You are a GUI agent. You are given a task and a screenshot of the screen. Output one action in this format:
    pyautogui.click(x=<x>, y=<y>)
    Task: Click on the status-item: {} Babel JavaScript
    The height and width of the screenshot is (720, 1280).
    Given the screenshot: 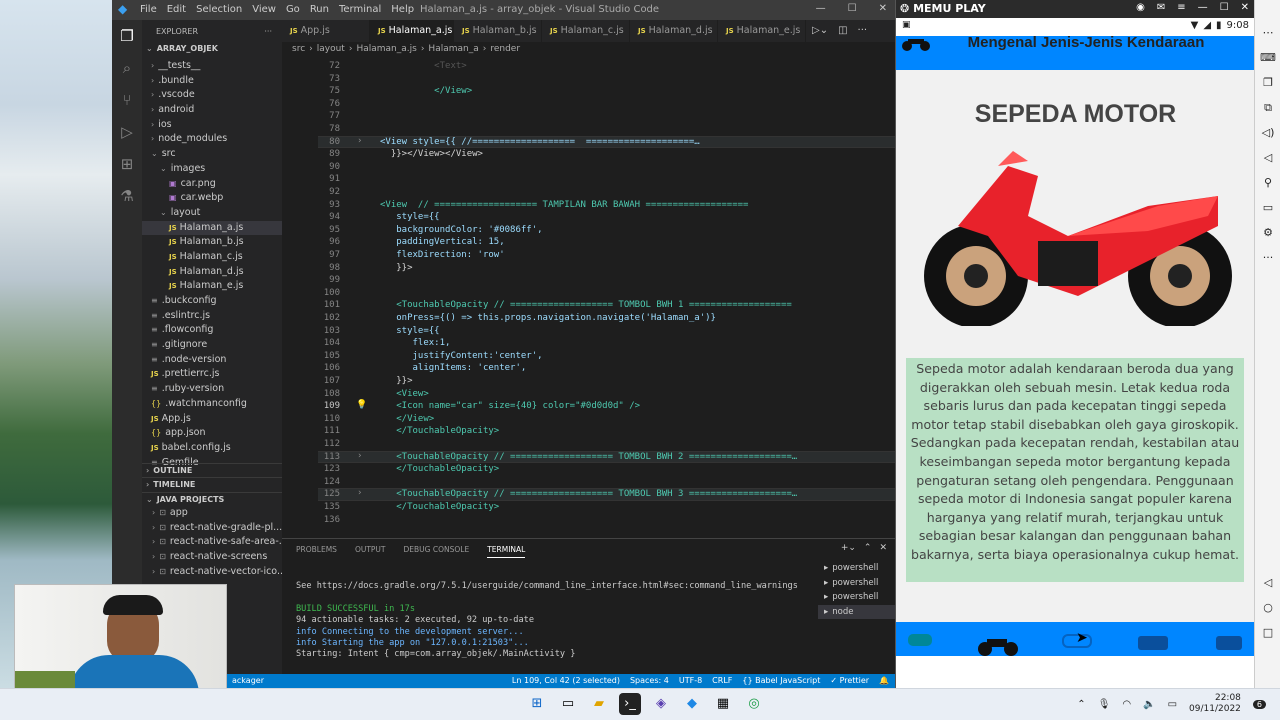 What is the action you would take?
    pyautogui.click(x=781, y=680)
    